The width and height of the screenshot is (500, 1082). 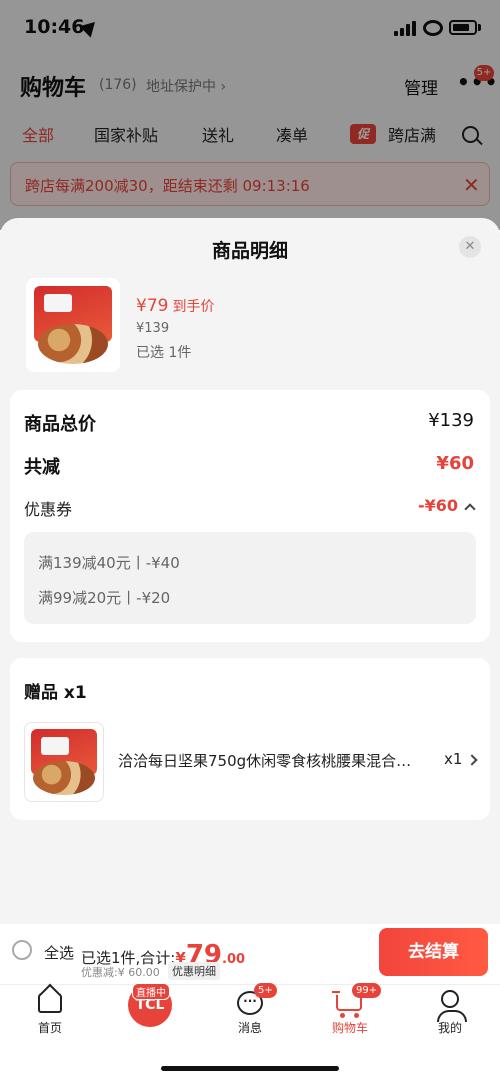 I want to click on messages-badge: 5+, so click(x=265, y=990).